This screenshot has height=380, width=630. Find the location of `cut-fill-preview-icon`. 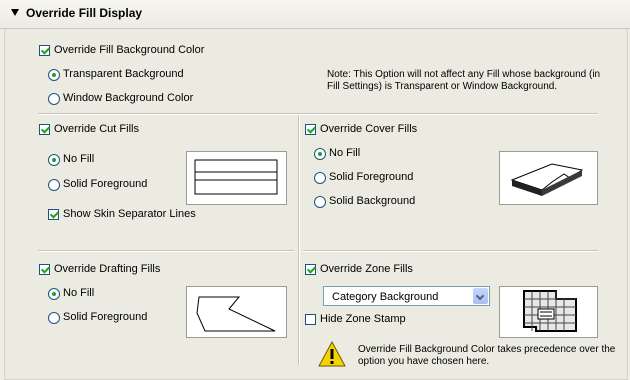

cut-fill-preview-icon is located at coordinates (236, 177).